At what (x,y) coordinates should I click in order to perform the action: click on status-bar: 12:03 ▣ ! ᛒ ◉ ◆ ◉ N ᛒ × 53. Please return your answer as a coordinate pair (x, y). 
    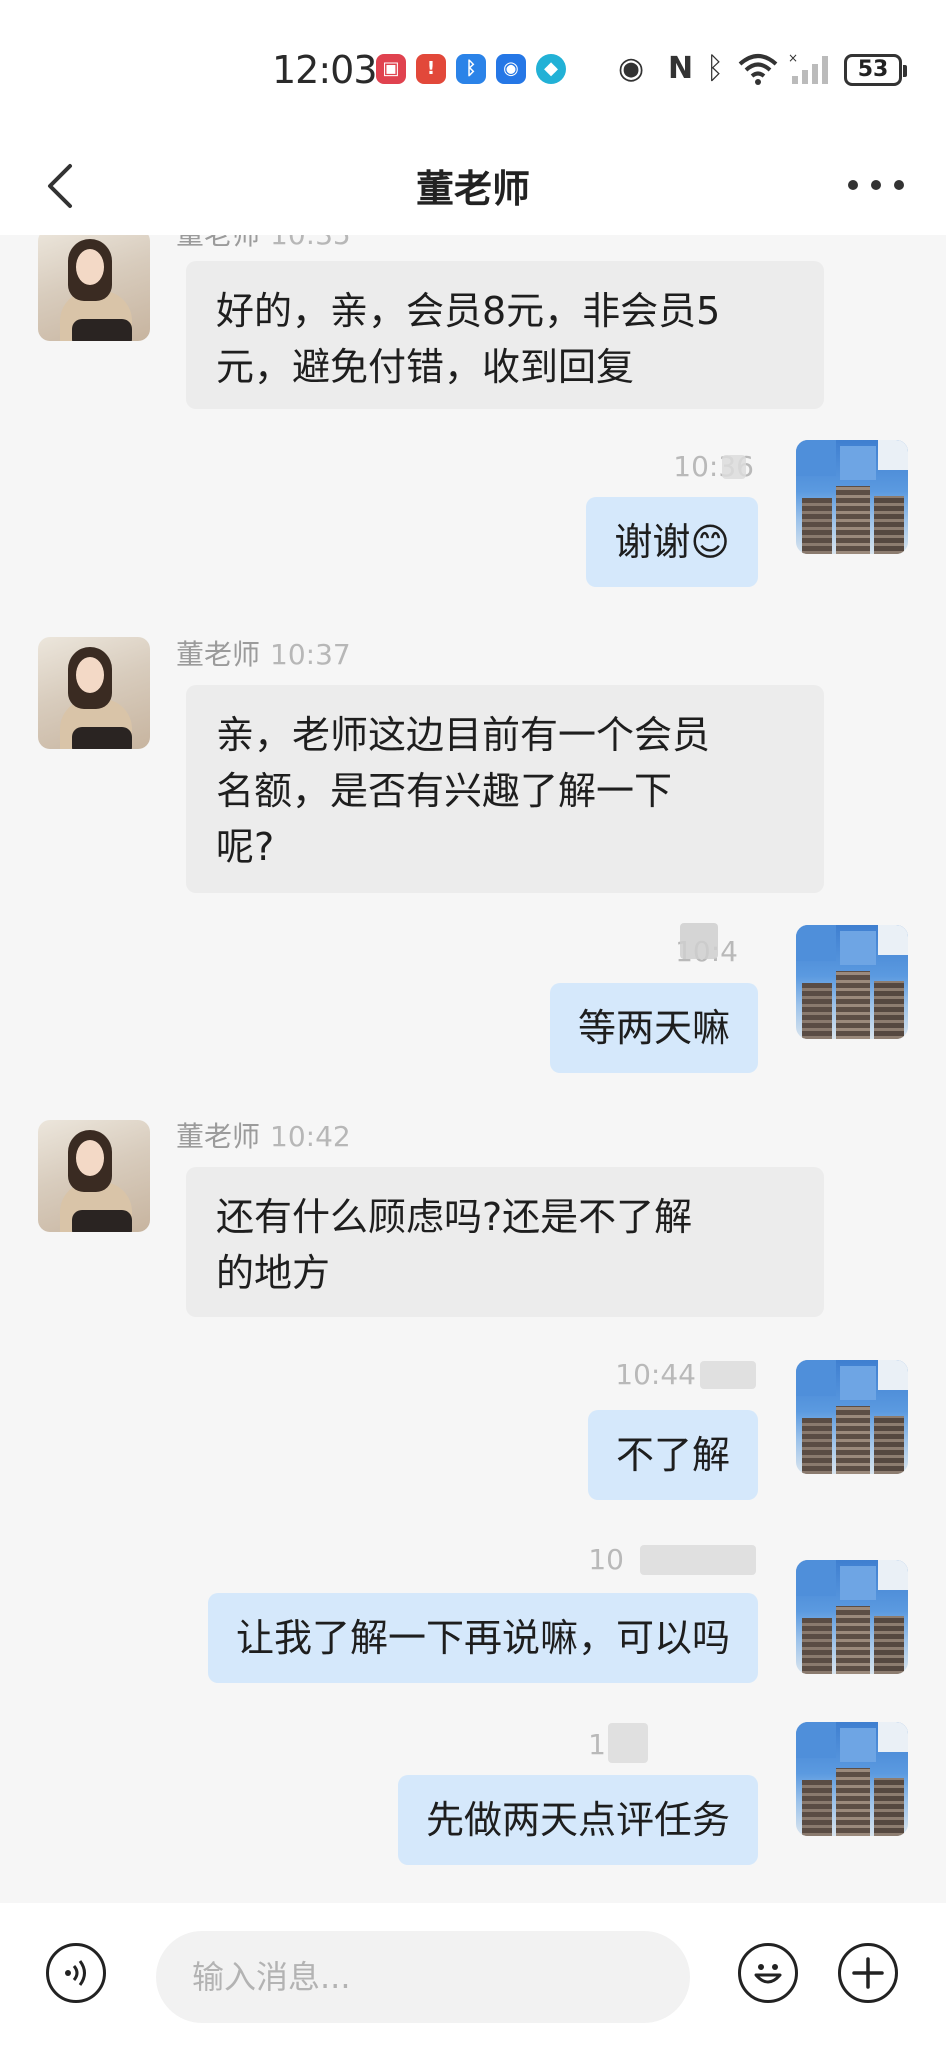
    Looking at the image, I should click on (473, 70).